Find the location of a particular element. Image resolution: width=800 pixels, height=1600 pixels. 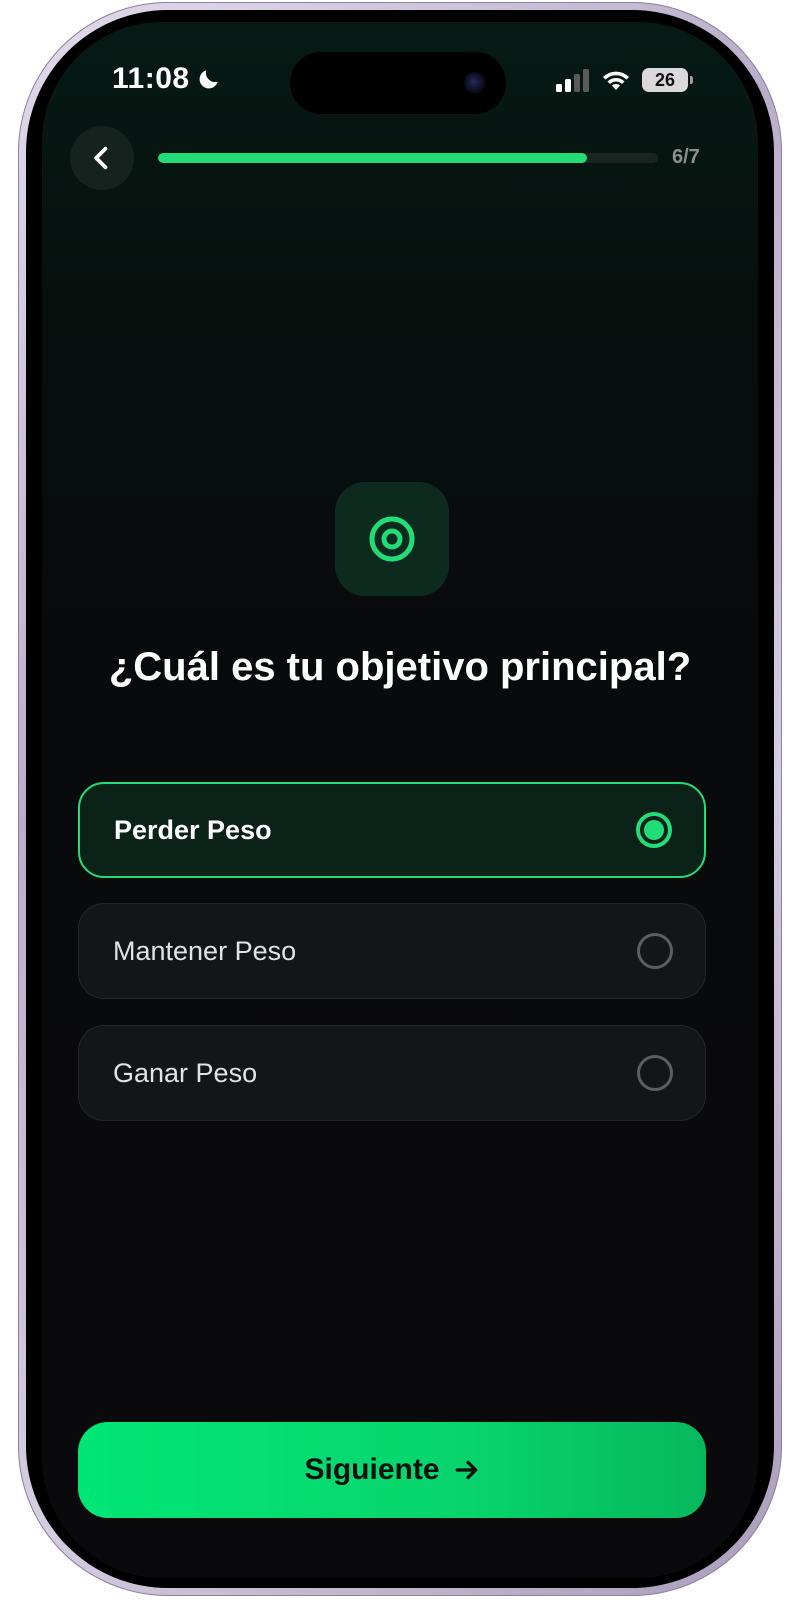

option-ganar-peso: Ganar Peso is located at coordinates (392, 1073).